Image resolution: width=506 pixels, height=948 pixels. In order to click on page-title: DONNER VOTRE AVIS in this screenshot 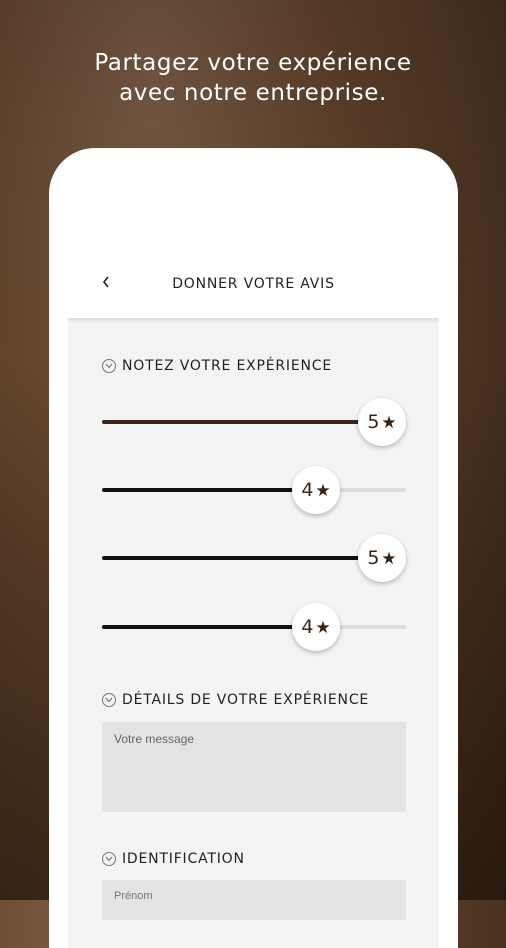, I will do `click(253, 284)`.